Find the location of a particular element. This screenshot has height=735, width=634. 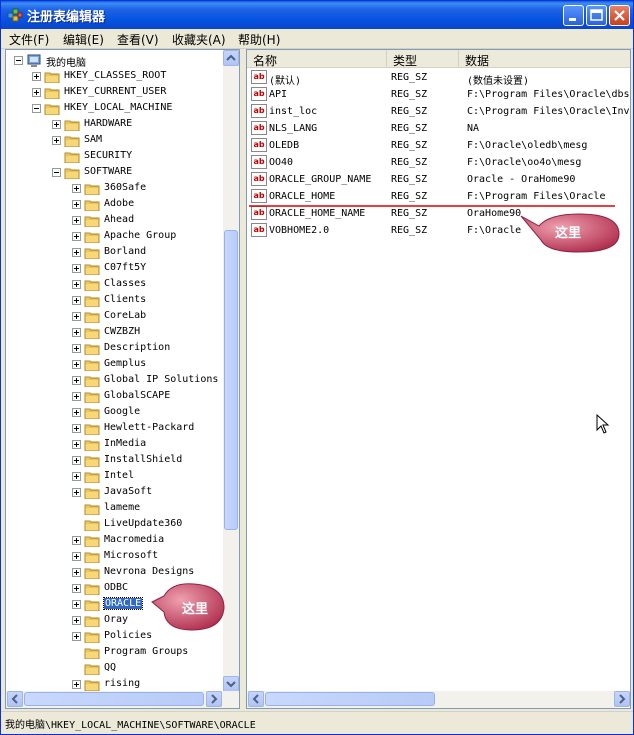

tree-node: HKEY_LOCAL_MACHINE is located at coordinates (113, 108).